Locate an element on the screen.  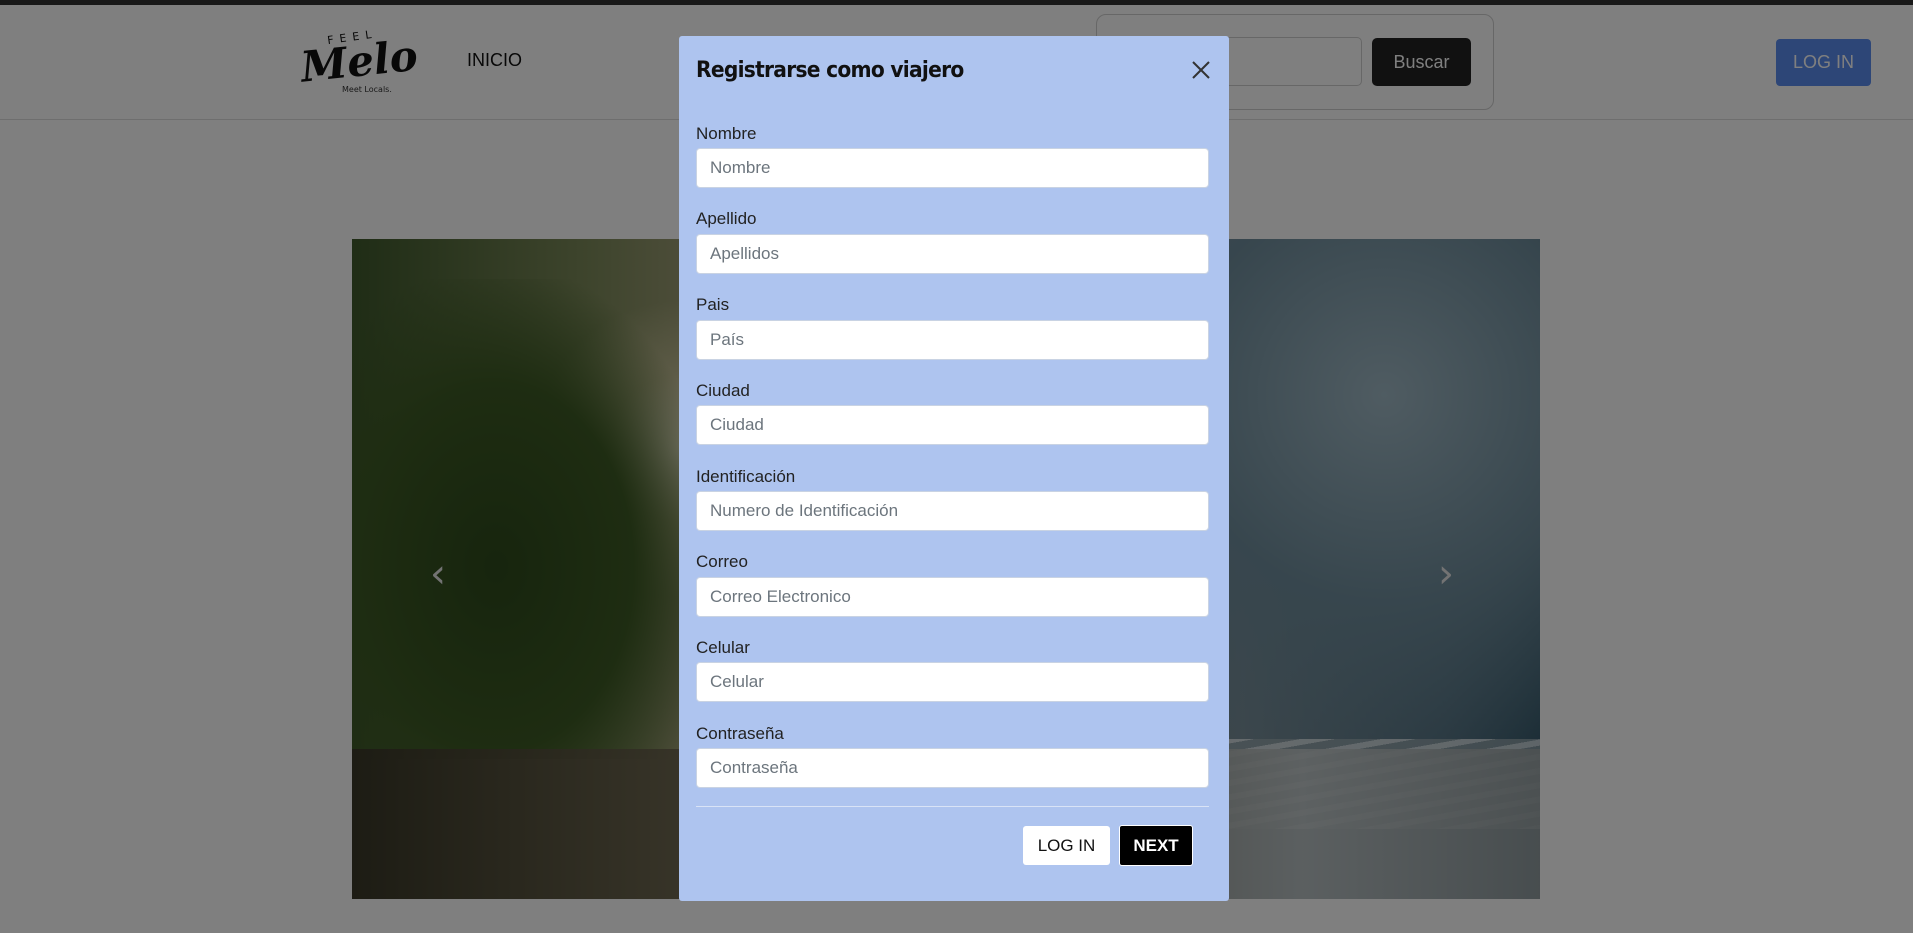
label-ciudad: Ciudad is located at coordinates (723, 390).